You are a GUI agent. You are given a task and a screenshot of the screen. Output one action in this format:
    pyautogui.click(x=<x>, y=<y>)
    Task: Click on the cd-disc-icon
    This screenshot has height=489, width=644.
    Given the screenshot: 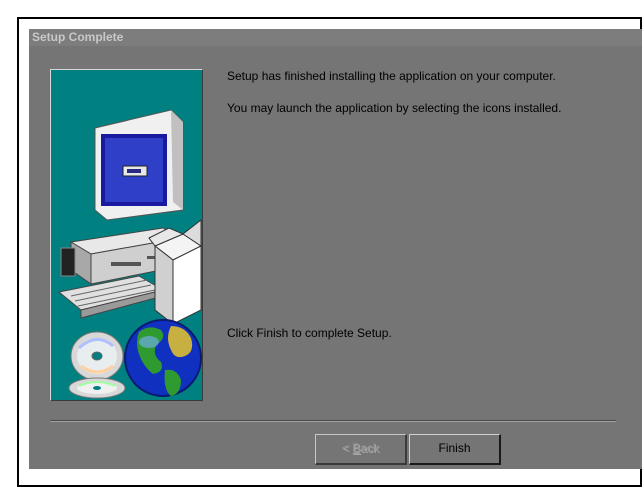 What is the action you would take?
    pyautogui.click(x=97, y=365)
    